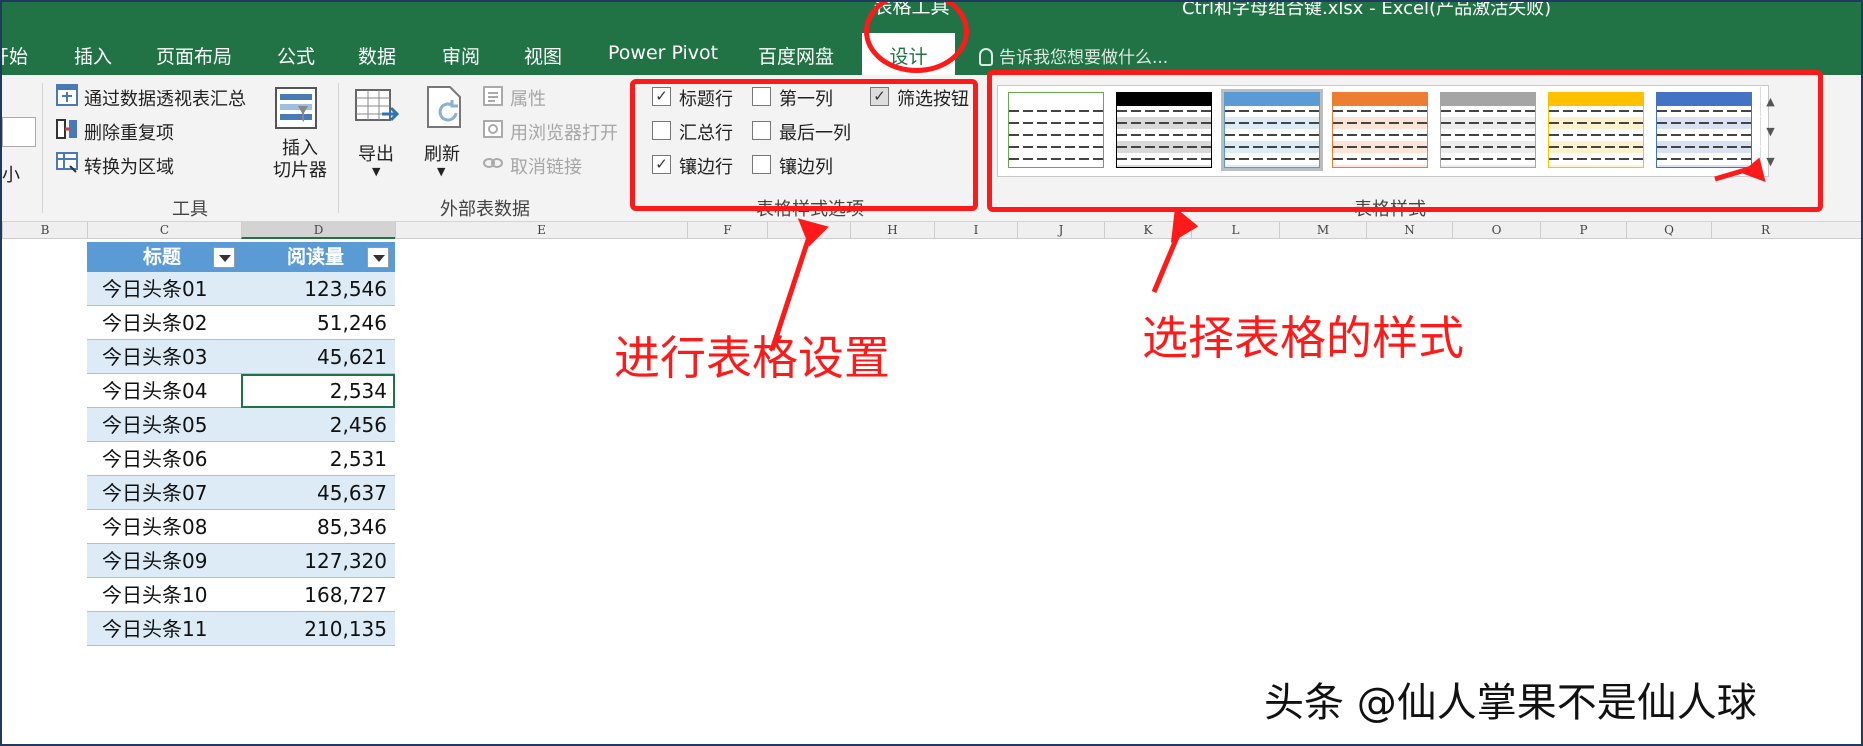 This screenshot has width=1863, height=746. I want to click on annotation-arrows, so click(1267, 254).